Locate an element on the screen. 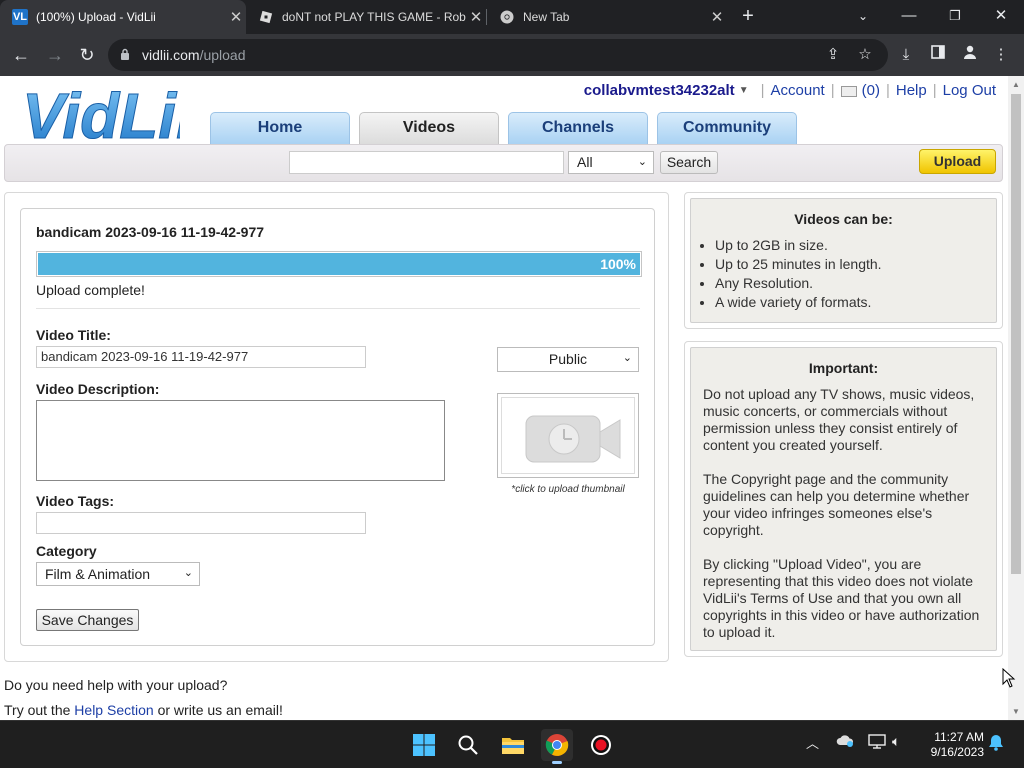 The image size is (1024, 768). notification-bell-icon is located at coordinates (996, 743).